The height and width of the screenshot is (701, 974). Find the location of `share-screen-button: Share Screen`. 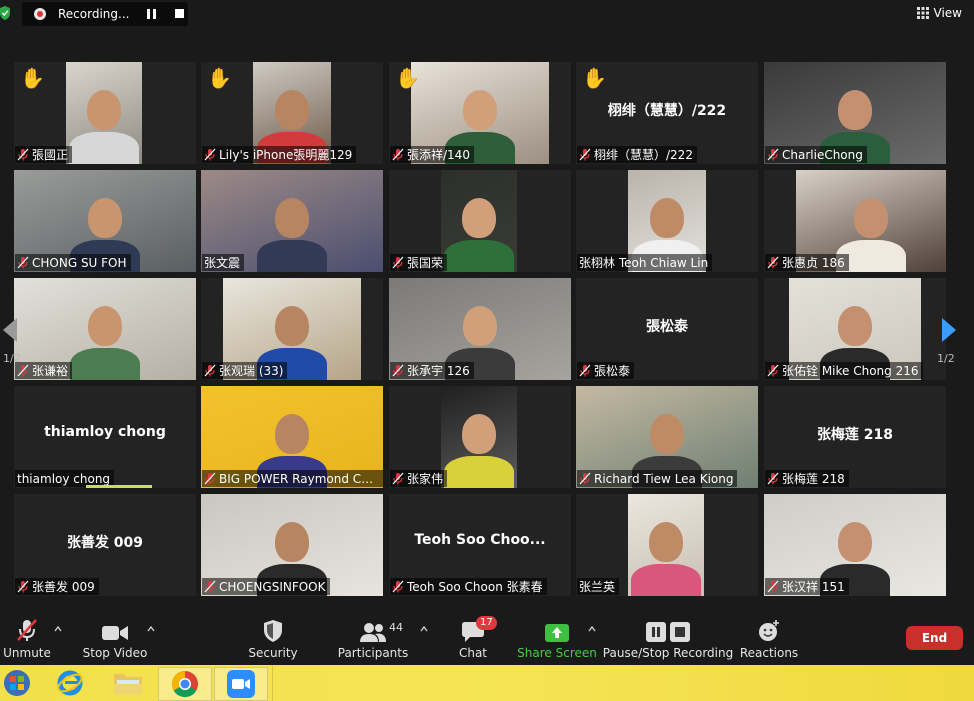

share-screen-button: Share Screen is located at coordinates (557, 638).